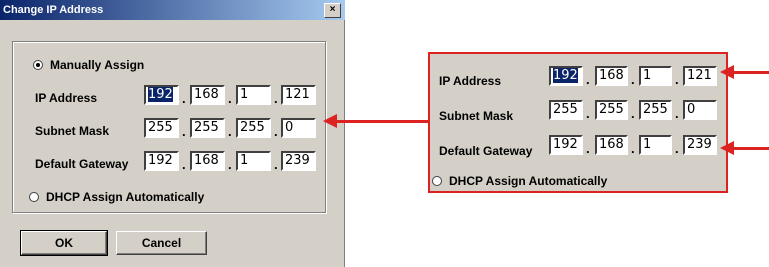 The image size is (769, 267). I want to click on callout-arrow-head-icon, so click(330, 121).